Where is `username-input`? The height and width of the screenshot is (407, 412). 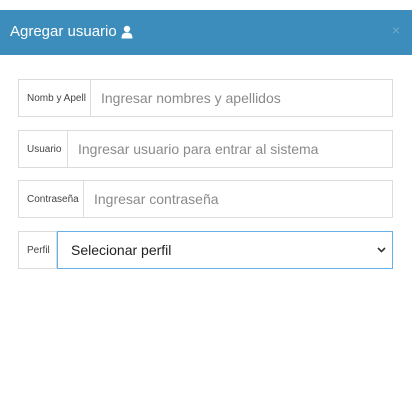
username-input is located at coordinates (230, 149).